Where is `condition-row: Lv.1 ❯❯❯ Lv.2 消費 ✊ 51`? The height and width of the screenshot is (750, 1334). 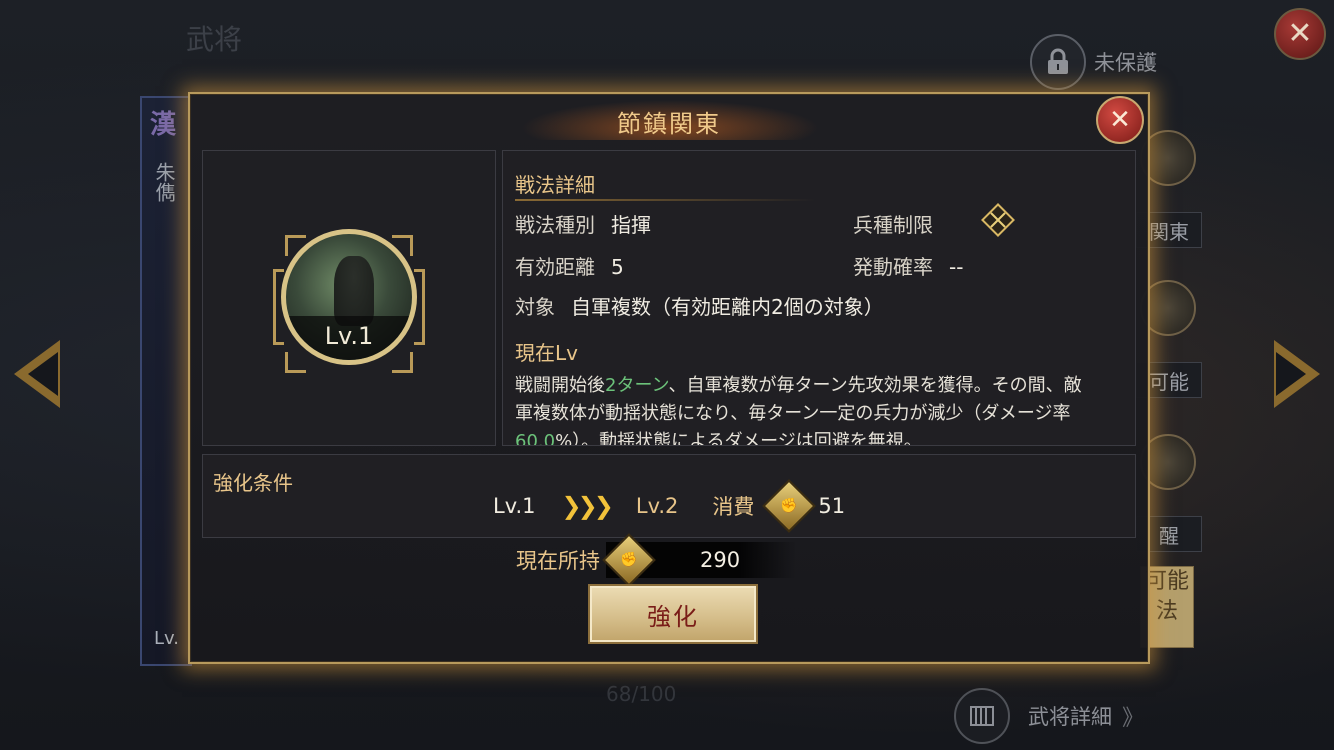
condition-row: Lv.1 ❯❯❯ Lv.2 消費 ✊ 51 is located at coordinates (669, 506).